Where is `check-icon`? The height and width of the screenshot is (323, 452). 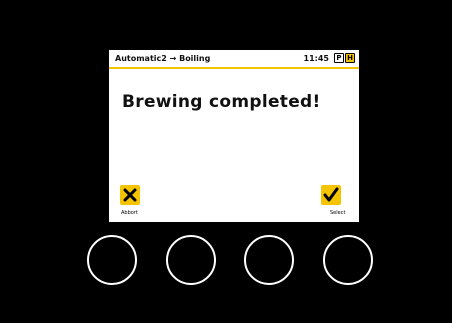
check-icon is located at coordinates (331, 194).